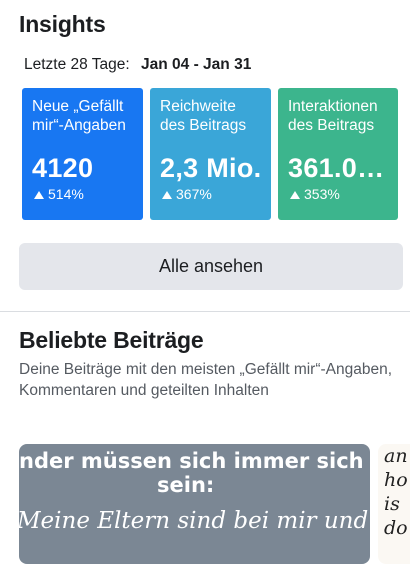 Image resolution: width=410 pixels, height=564 pixels. What do you see at coordinates (396, 492) in the screenshot?
I see `post-text: an ho is do` at bounding box center [396, 492].